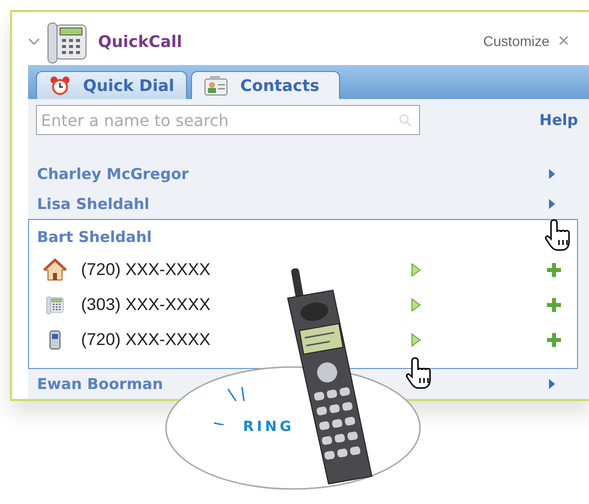 The image size is (589, 504). I want to click on close-button: ✕, so click(563, 41).